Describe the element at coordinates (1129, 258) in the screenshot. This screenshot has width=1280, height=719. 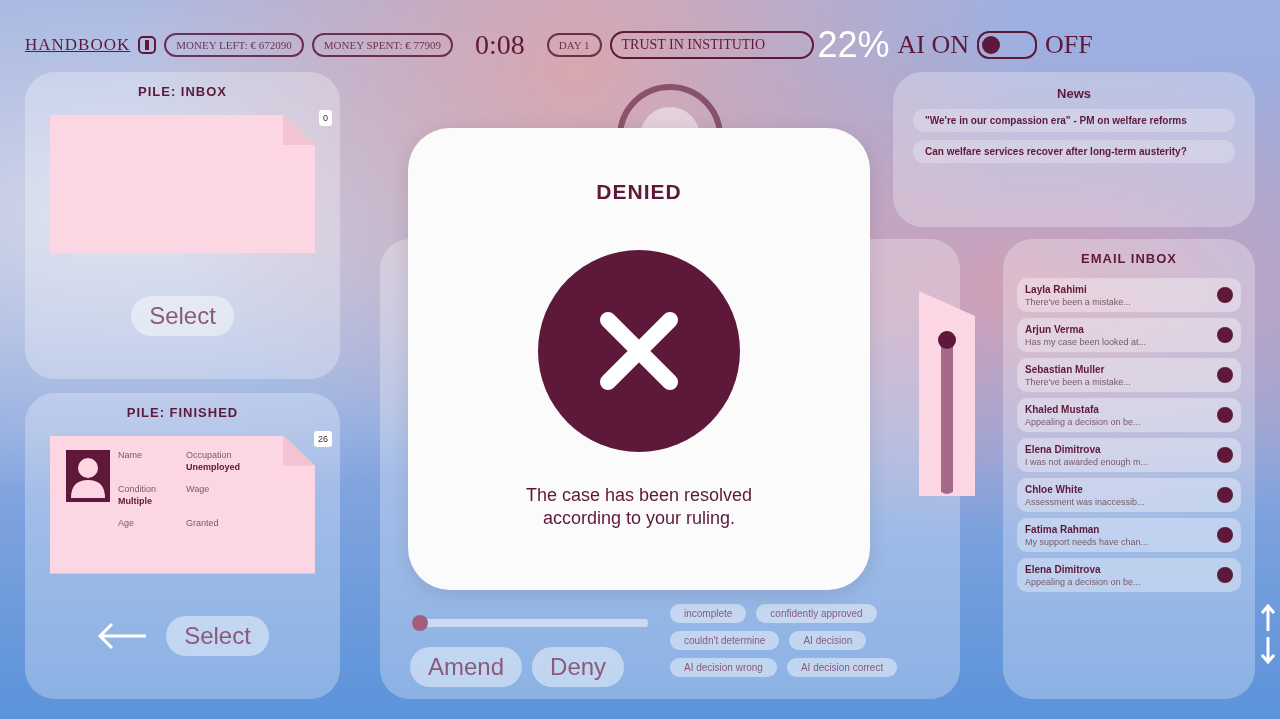
I see `email-title: EMAIL INBOX` at that location.